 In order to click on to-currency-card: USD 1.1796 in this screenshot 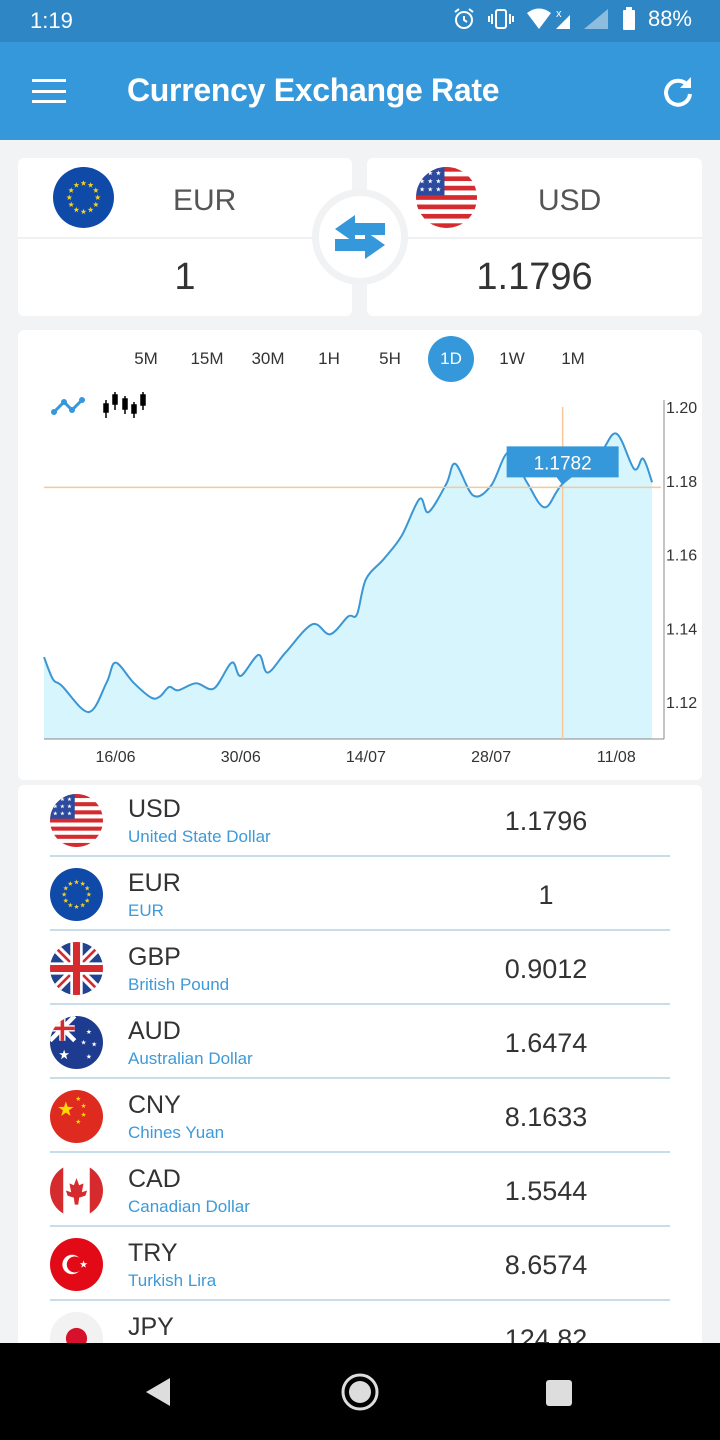, I will do `click(534, 237)`.